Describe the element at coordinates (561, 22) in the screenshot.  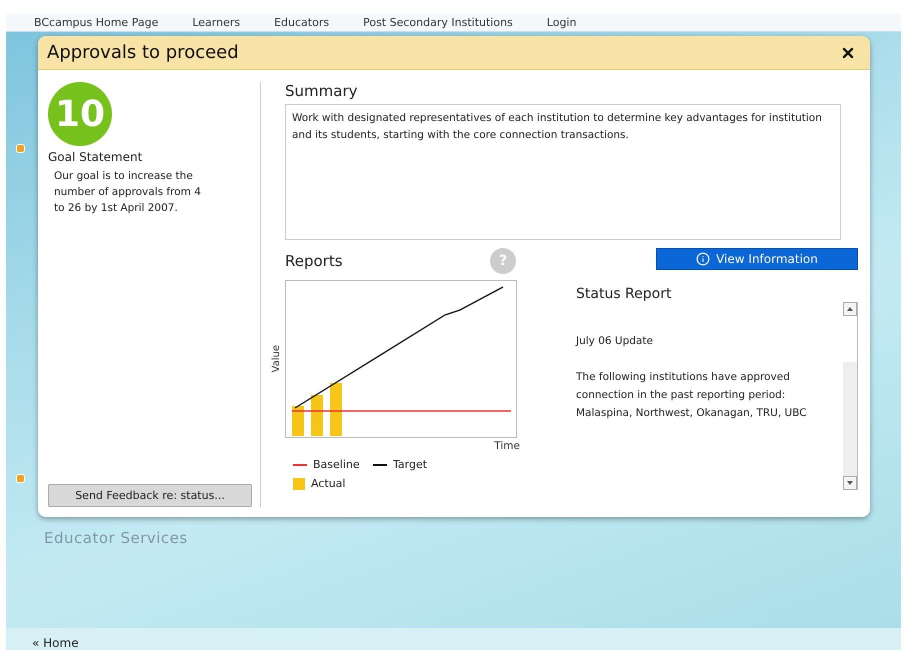
I see `nav-link: Login` at that location.